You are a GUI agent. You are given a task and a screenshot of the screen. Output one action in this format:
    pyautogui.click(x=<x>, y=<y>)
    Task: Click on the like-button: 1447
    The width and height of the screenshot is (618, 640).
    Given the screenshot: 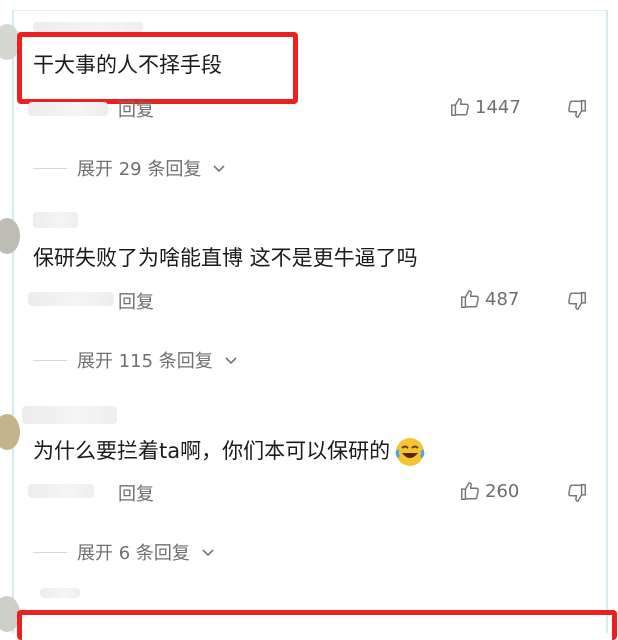 What is the action you would take?
    pyautogui.click(x=485, y=107)
    